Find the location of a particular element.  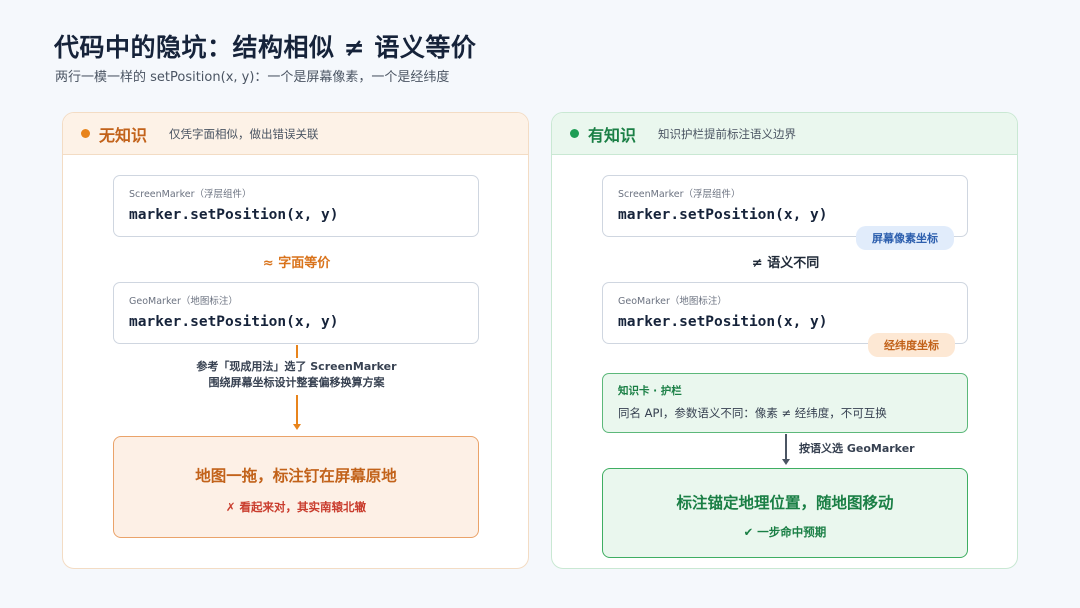

page-title: 代码中的隐坑：结构相似 ≠ 语义等价 is located at coordinates (265, 47).